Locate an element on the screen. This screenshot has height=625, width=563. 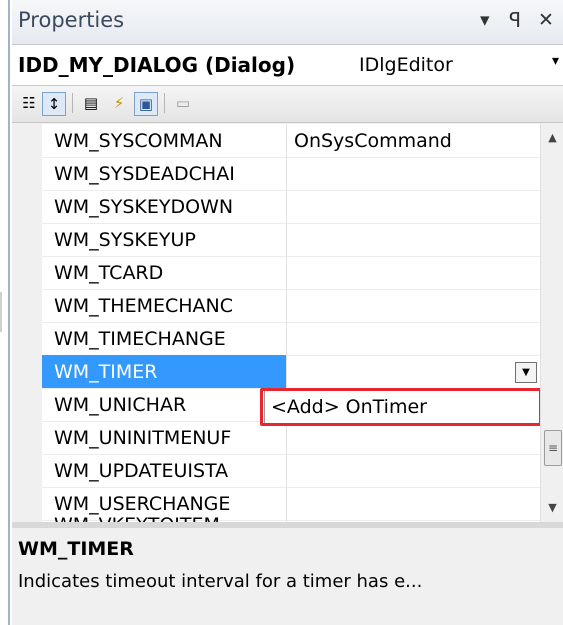
property-row: WM_THEMECHANC is located at coordinates (291, 306).